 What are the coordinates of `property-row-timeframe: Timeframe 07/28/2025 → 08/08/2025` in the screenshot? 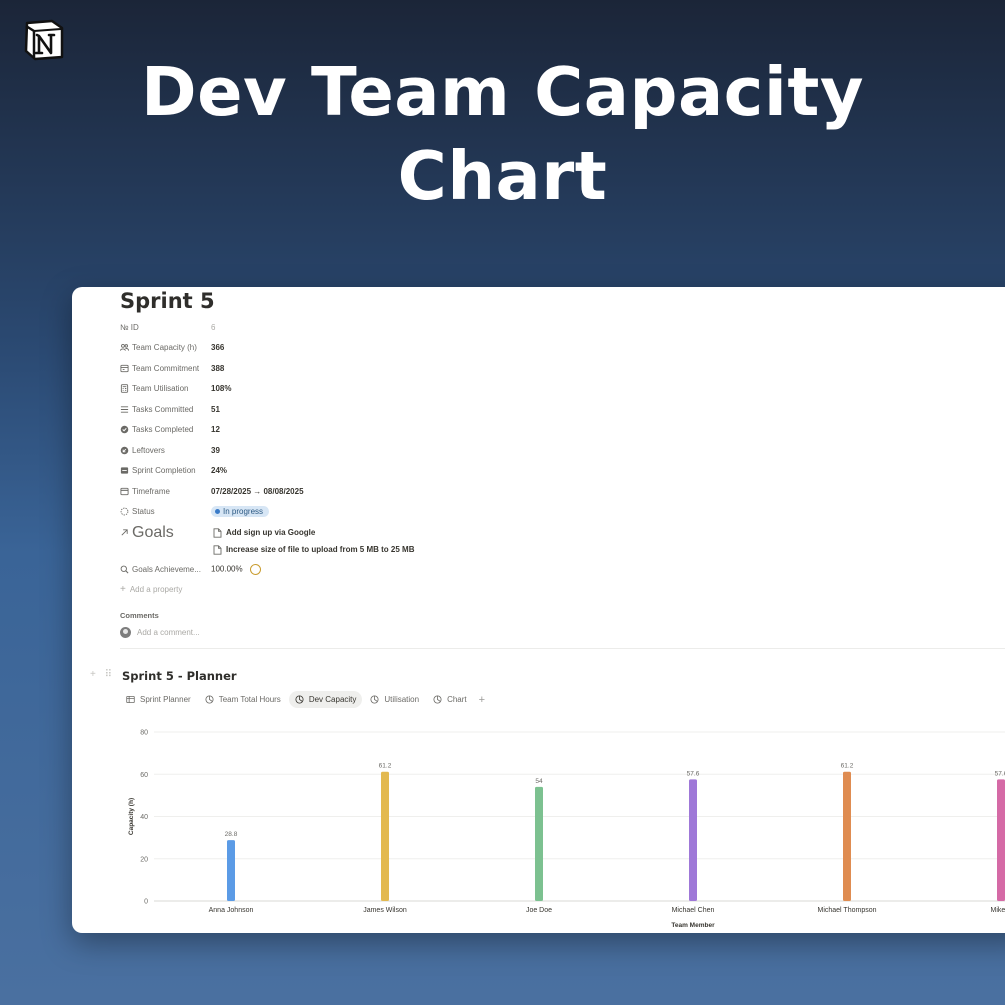 It's located at (470, 491).